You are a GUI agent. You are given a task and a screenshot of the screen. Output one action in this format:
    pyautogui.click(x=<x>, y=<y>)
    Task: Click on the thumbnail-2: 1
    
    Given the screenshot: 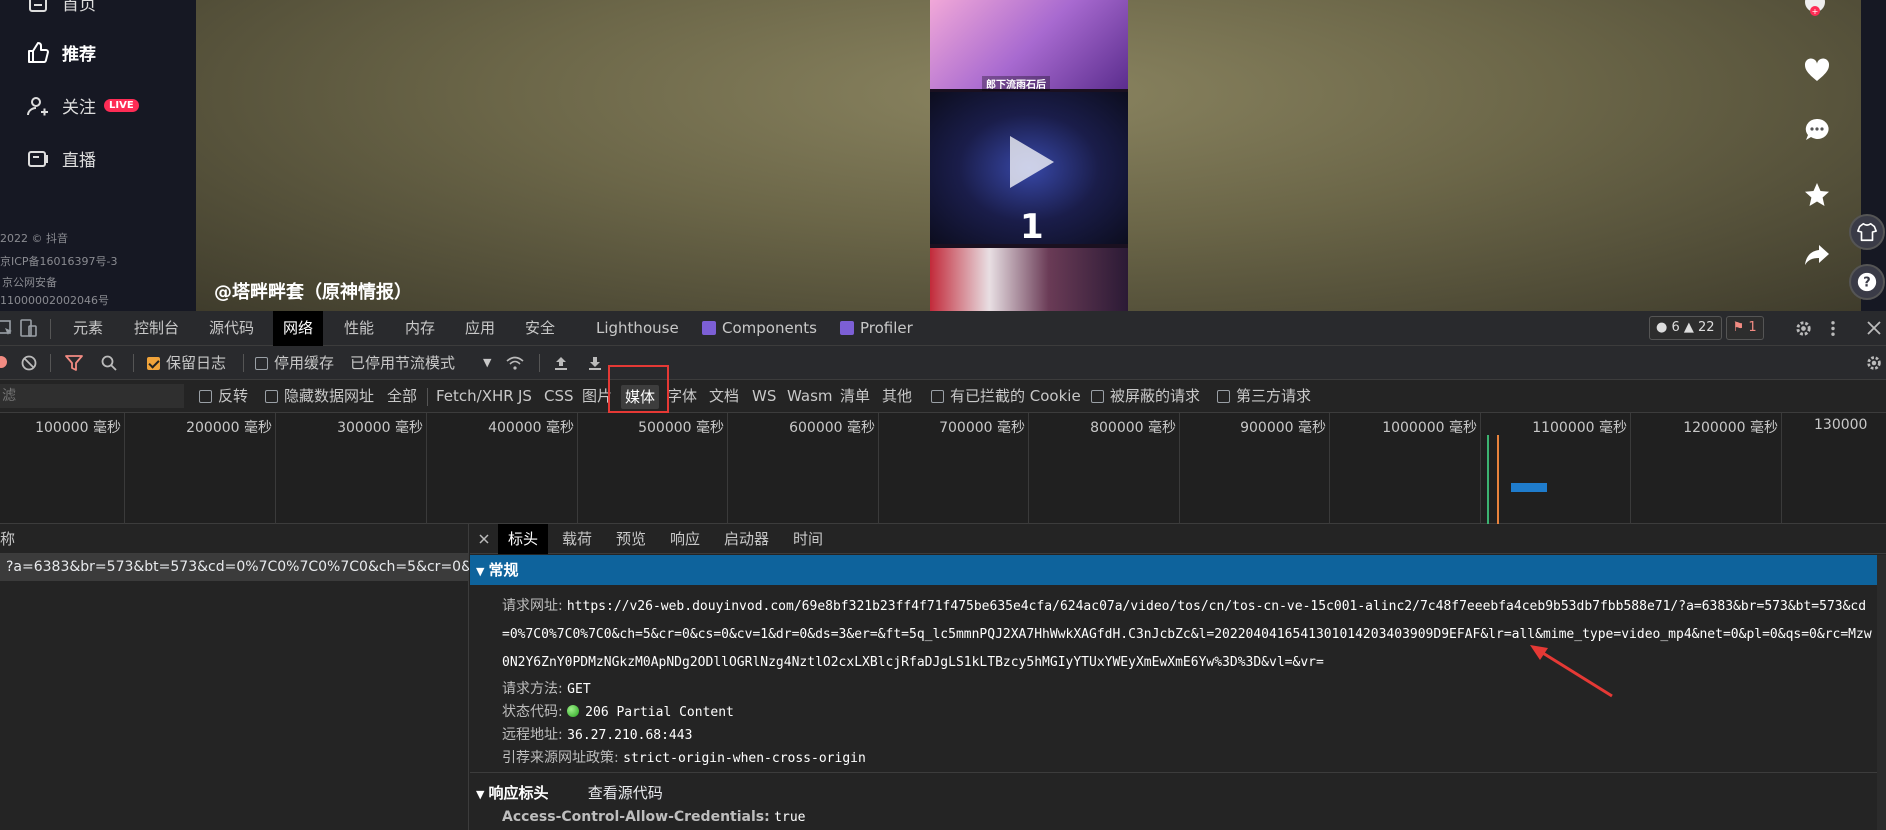 What is the action you would take?
    pyautogui.click(x=1029, y=169)
    